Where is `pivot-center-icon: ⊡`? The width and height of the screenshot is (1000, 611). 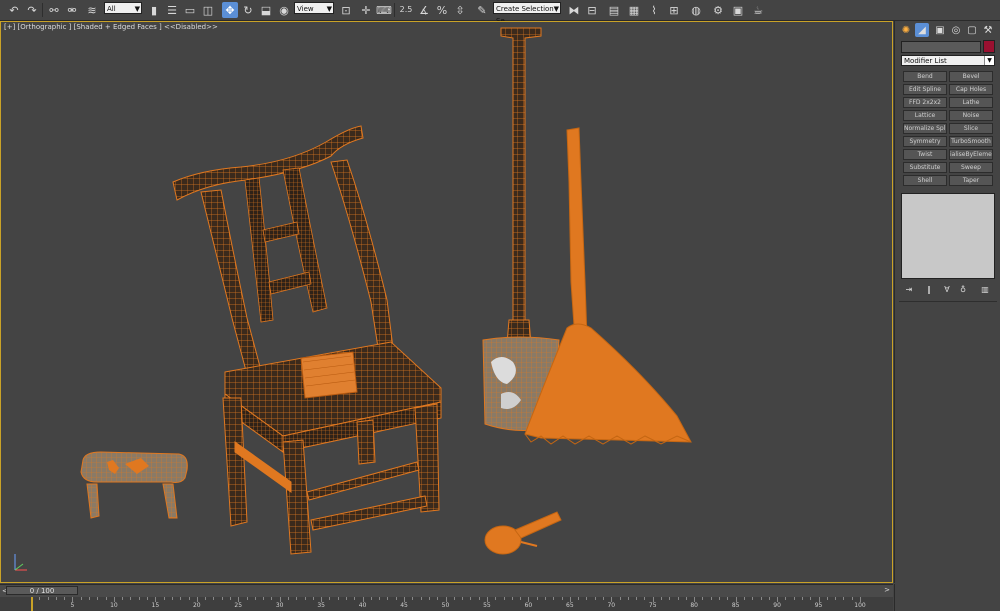
pivot-center-icon: ⊡ is located at coordinates (346, 10).